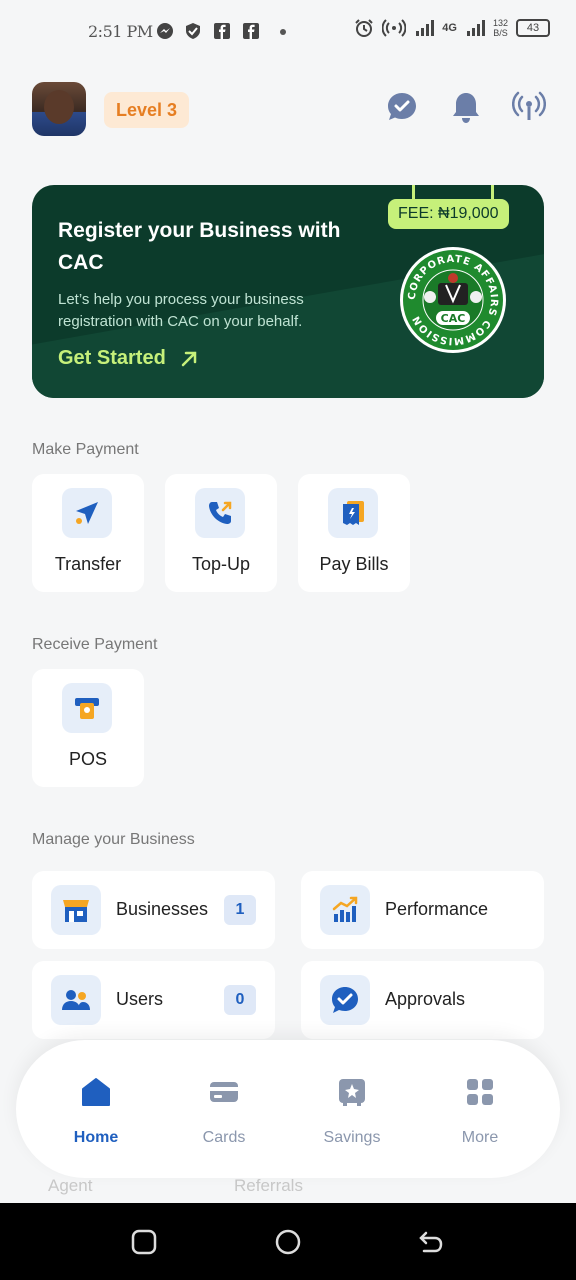 Image resolution: width=576 pixels, height=1280 pixels. What do you see at coordinates (199, 246) in the screenshot?
I see `banner-title: Register your Business with CAC` at bounding box center [199, 246].